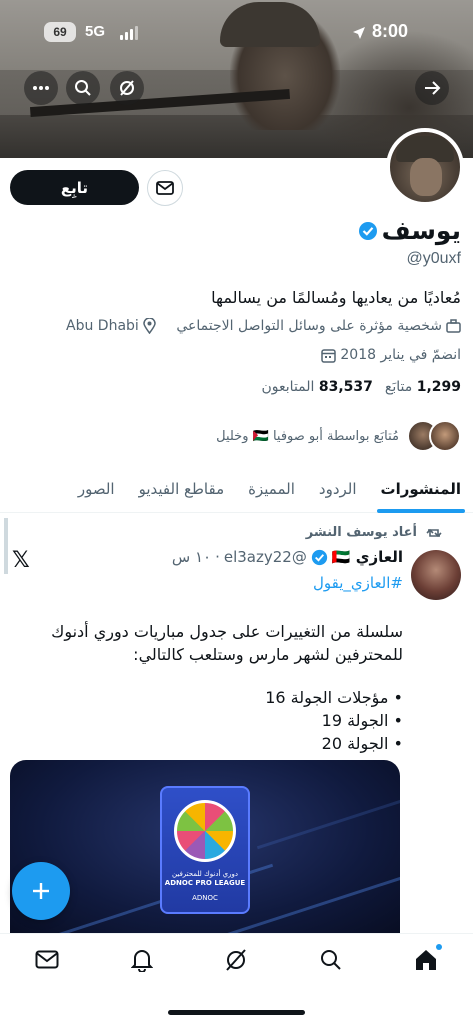 Image resolution: width=473 pixels, height=1024 pixels. I want to click on profile-bio: مُعاديًا من يعاديها ومُسالمًا من يسالمها, so click(336, 297).